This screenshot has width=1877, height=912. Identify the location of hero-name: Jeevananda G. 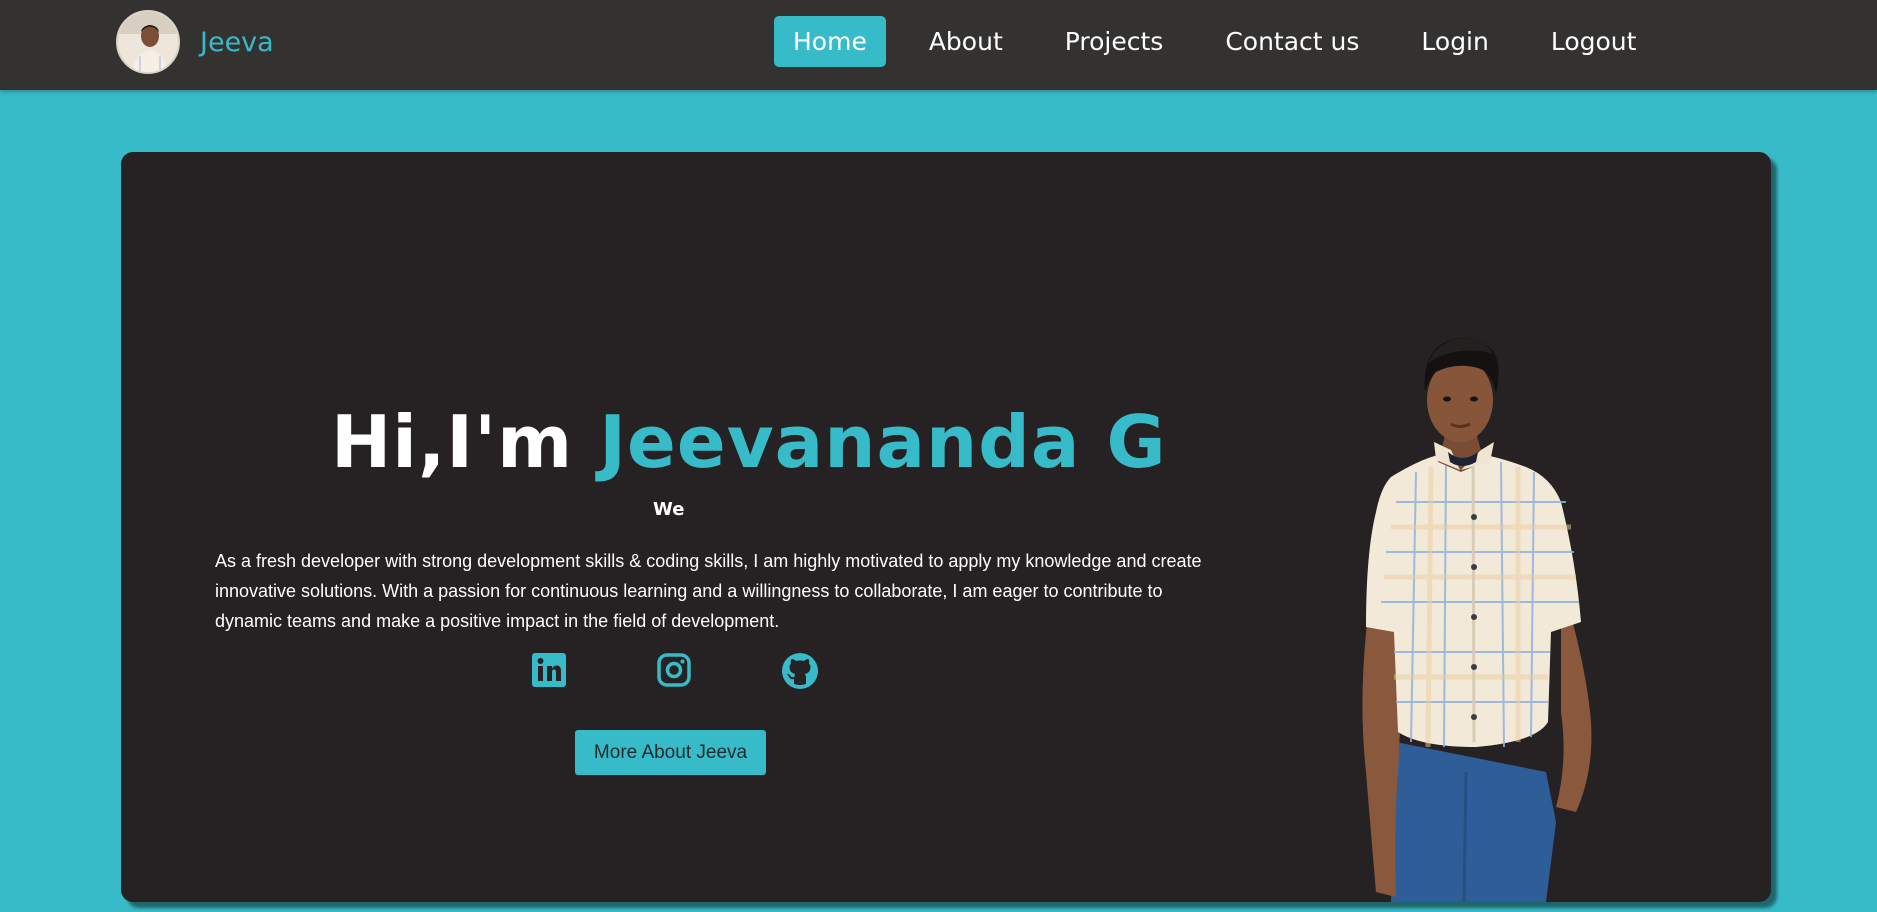
(883, 442).